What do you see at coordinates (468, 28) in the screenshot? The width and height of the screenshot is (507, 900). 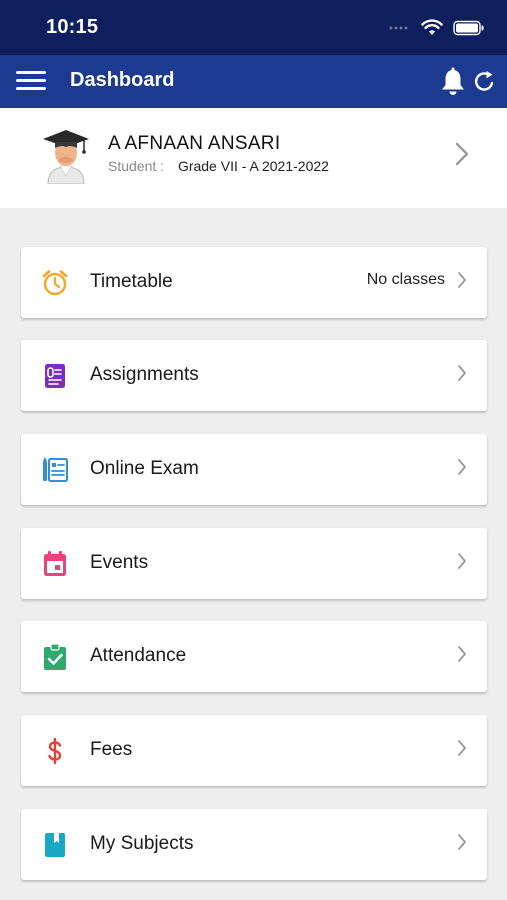 I see `battery-icon` at bounding box center [468, 28].